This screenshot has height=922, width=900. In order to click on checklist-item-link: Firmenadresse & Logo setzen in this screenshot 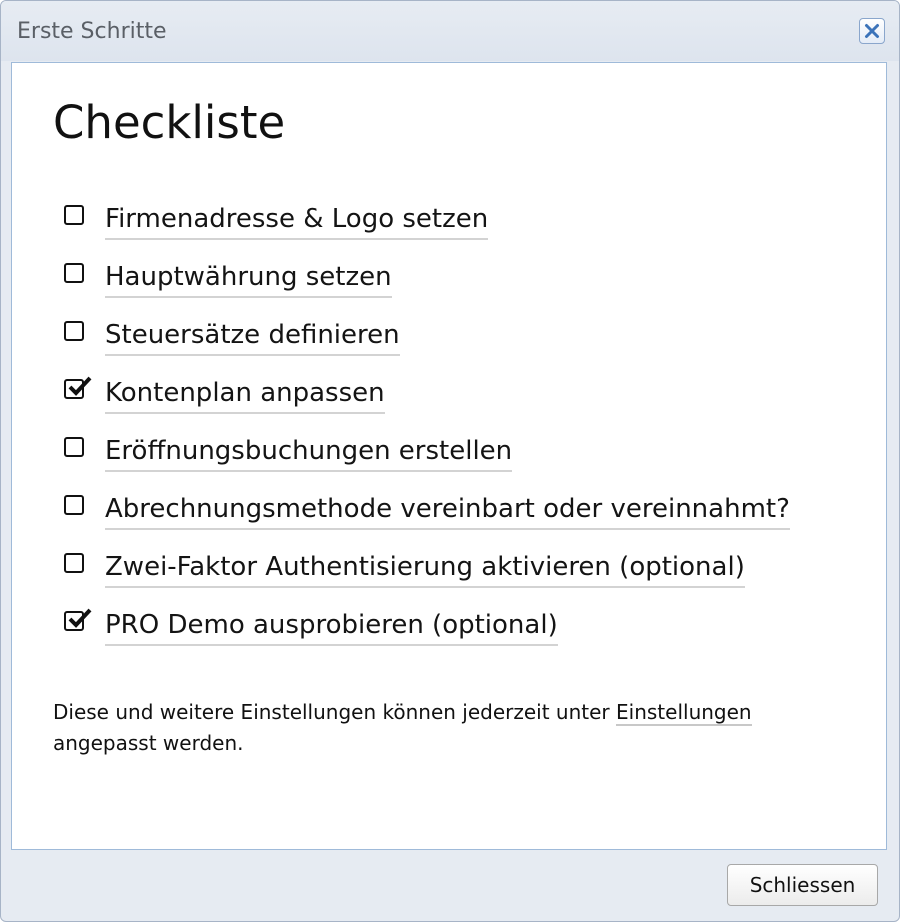, I will do `click(297, 221)`.